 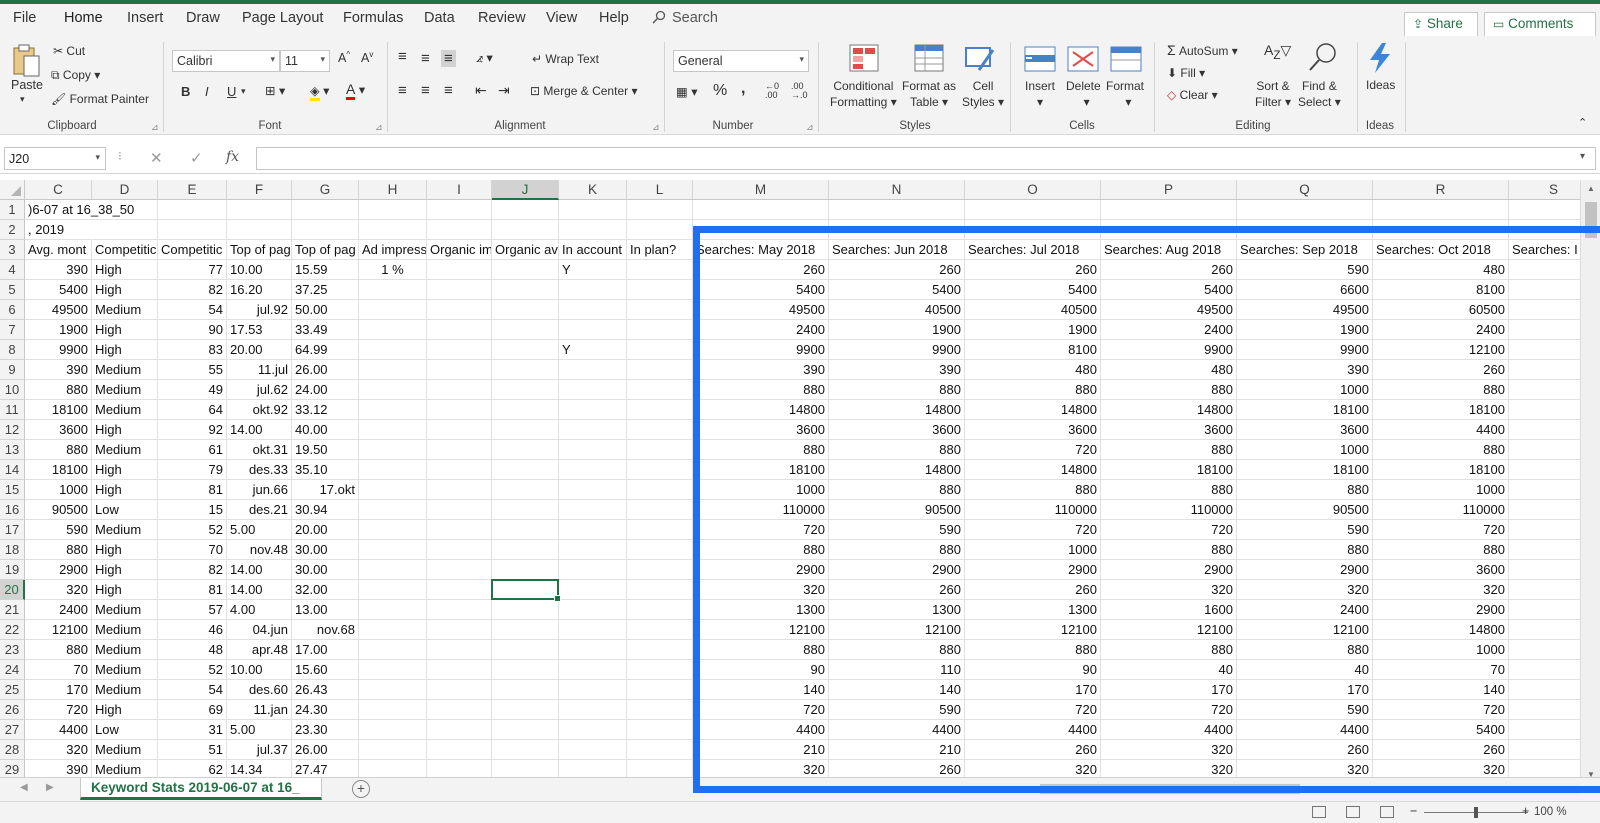 I want to click on cell-e4: 77, so click(x=192, y=270).